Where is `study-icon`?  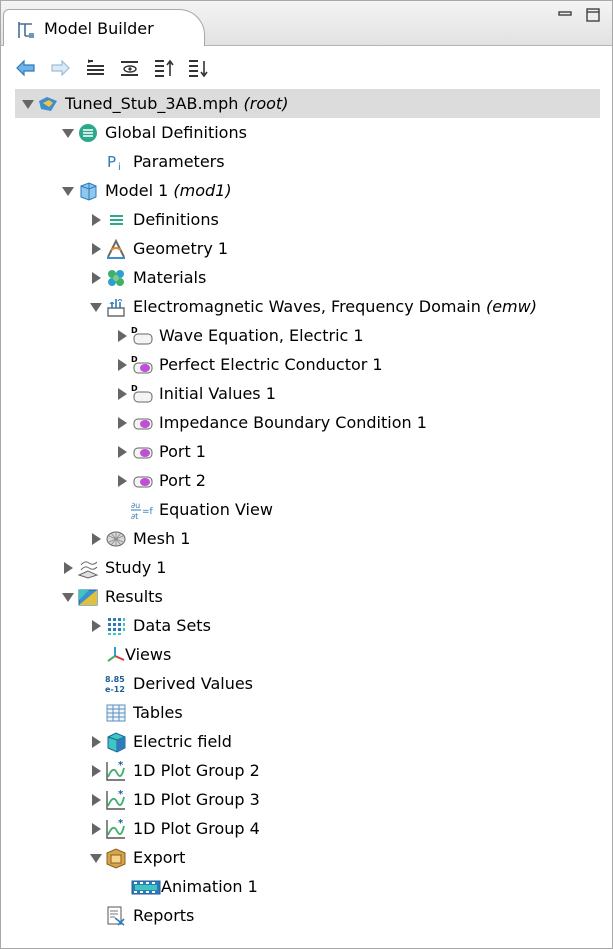
study-icon is located at coordinates (88, 570).